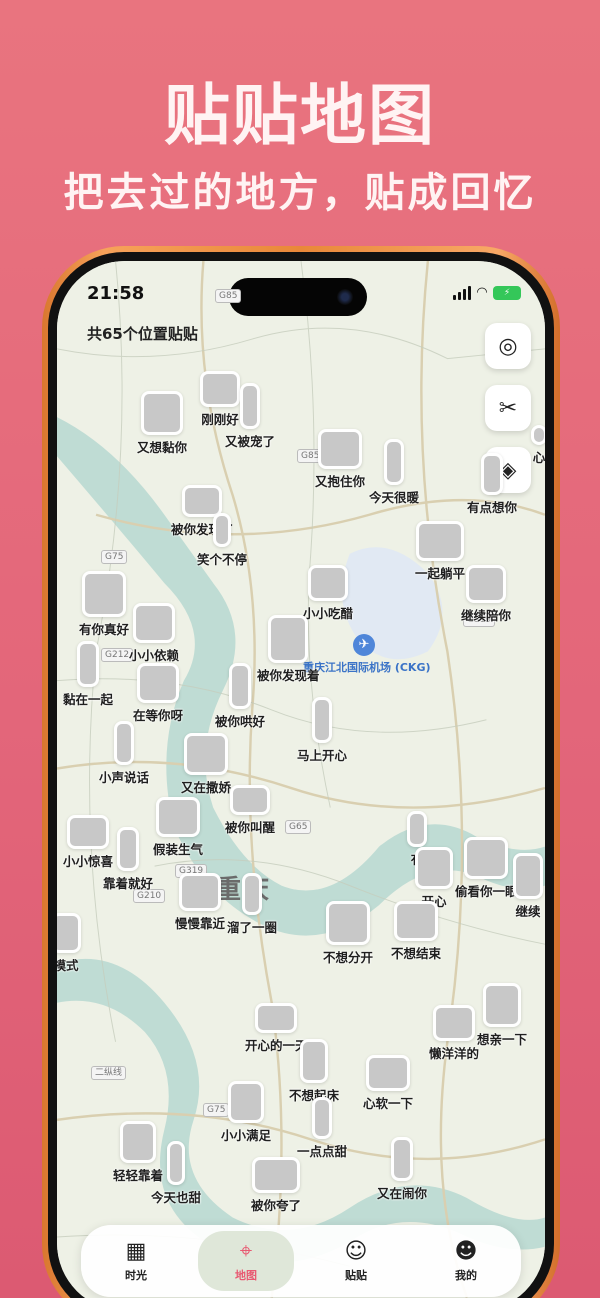 Image resolution: width=600 pixels, height=1298 pixels. What do you see at coordinates (507, 292) in the screenshot?
I see `battery-icon: ⚡` at bounding box center [507, 292].